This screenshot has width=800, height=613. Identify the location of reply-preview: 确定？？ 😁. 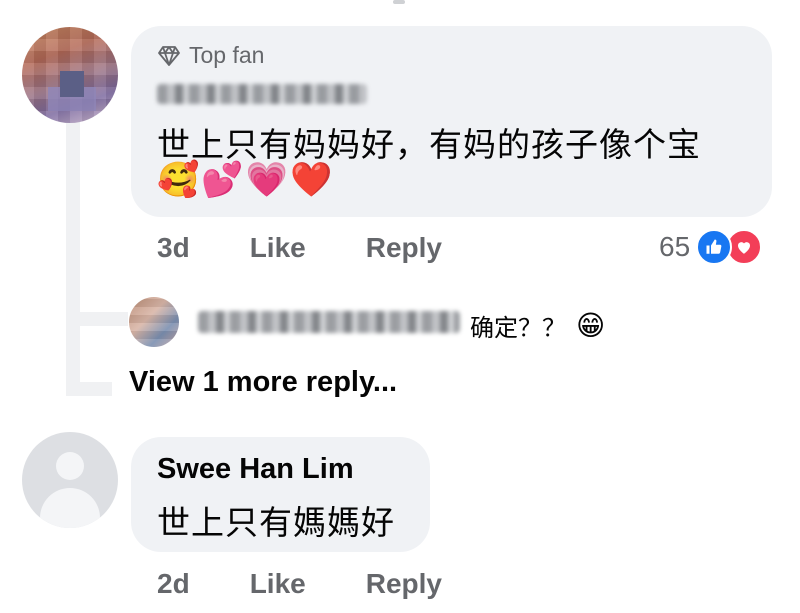
(537, 325).